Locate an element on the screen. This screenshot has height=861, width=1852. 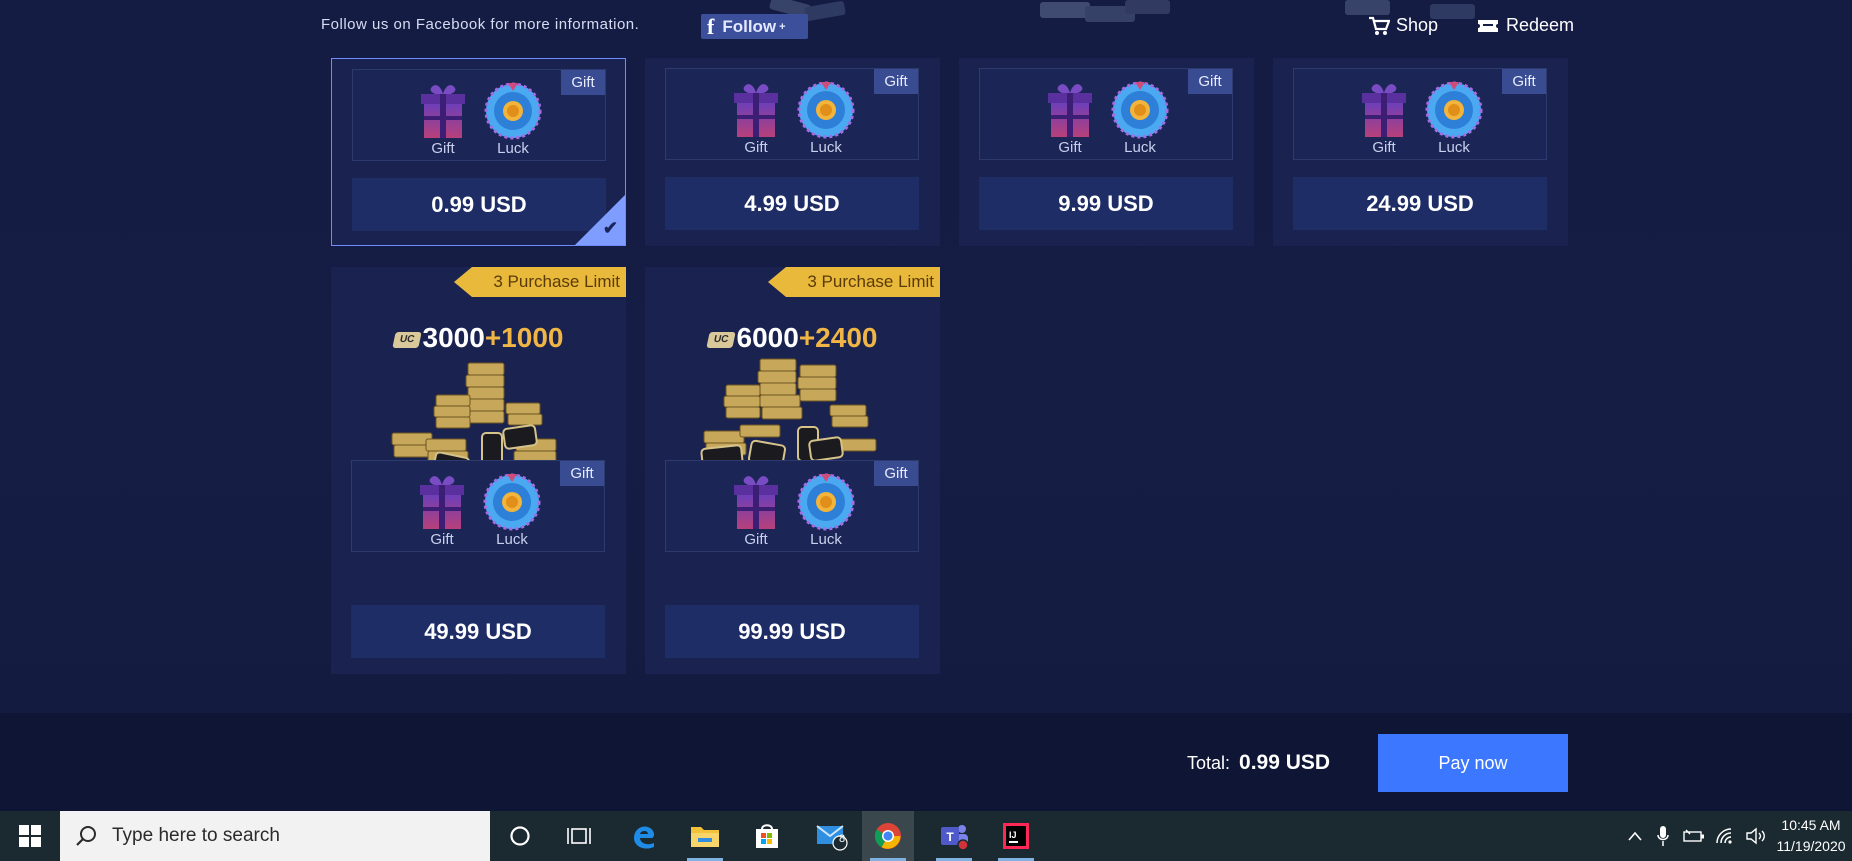
pay-now-button: Pay now is located at coordinates (1473, 763).